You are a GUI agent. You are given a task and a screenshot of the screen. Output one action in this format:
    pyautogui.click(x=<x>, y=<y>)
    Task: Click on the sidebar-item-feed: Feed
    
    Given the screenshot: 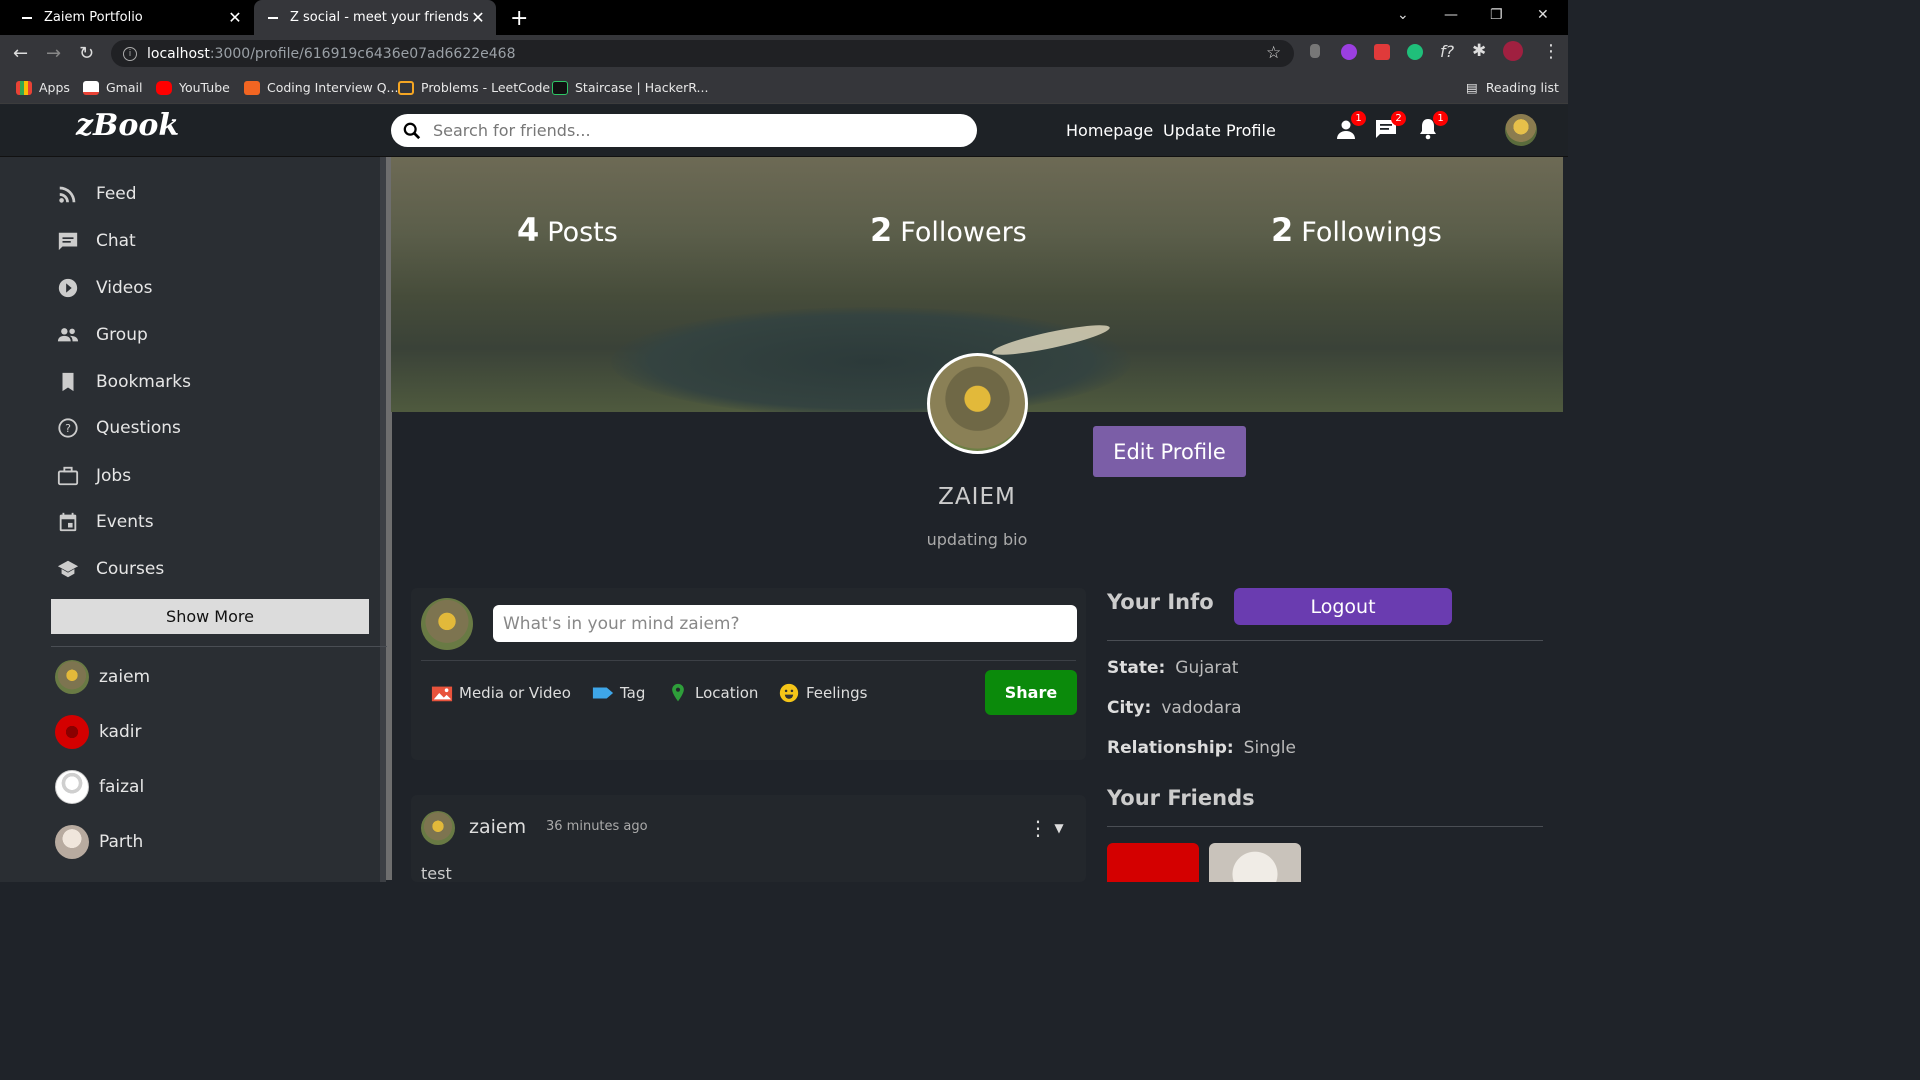 What is the action you would take?
    pyautogui.click(x=97, y=194)
    